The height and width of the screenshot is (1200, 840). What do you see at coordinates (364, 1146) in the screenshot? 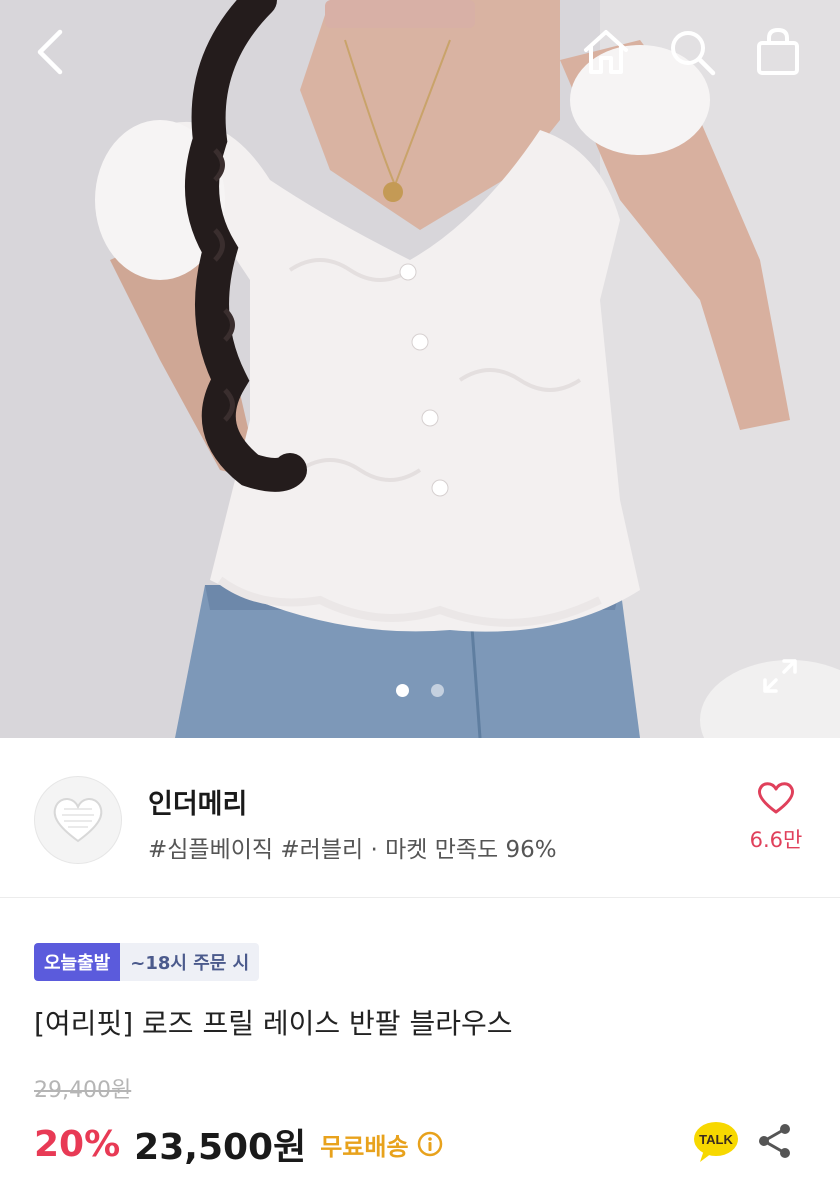
I see `free-shipping-label: 무료배송` at bounding box center [364, 1146].